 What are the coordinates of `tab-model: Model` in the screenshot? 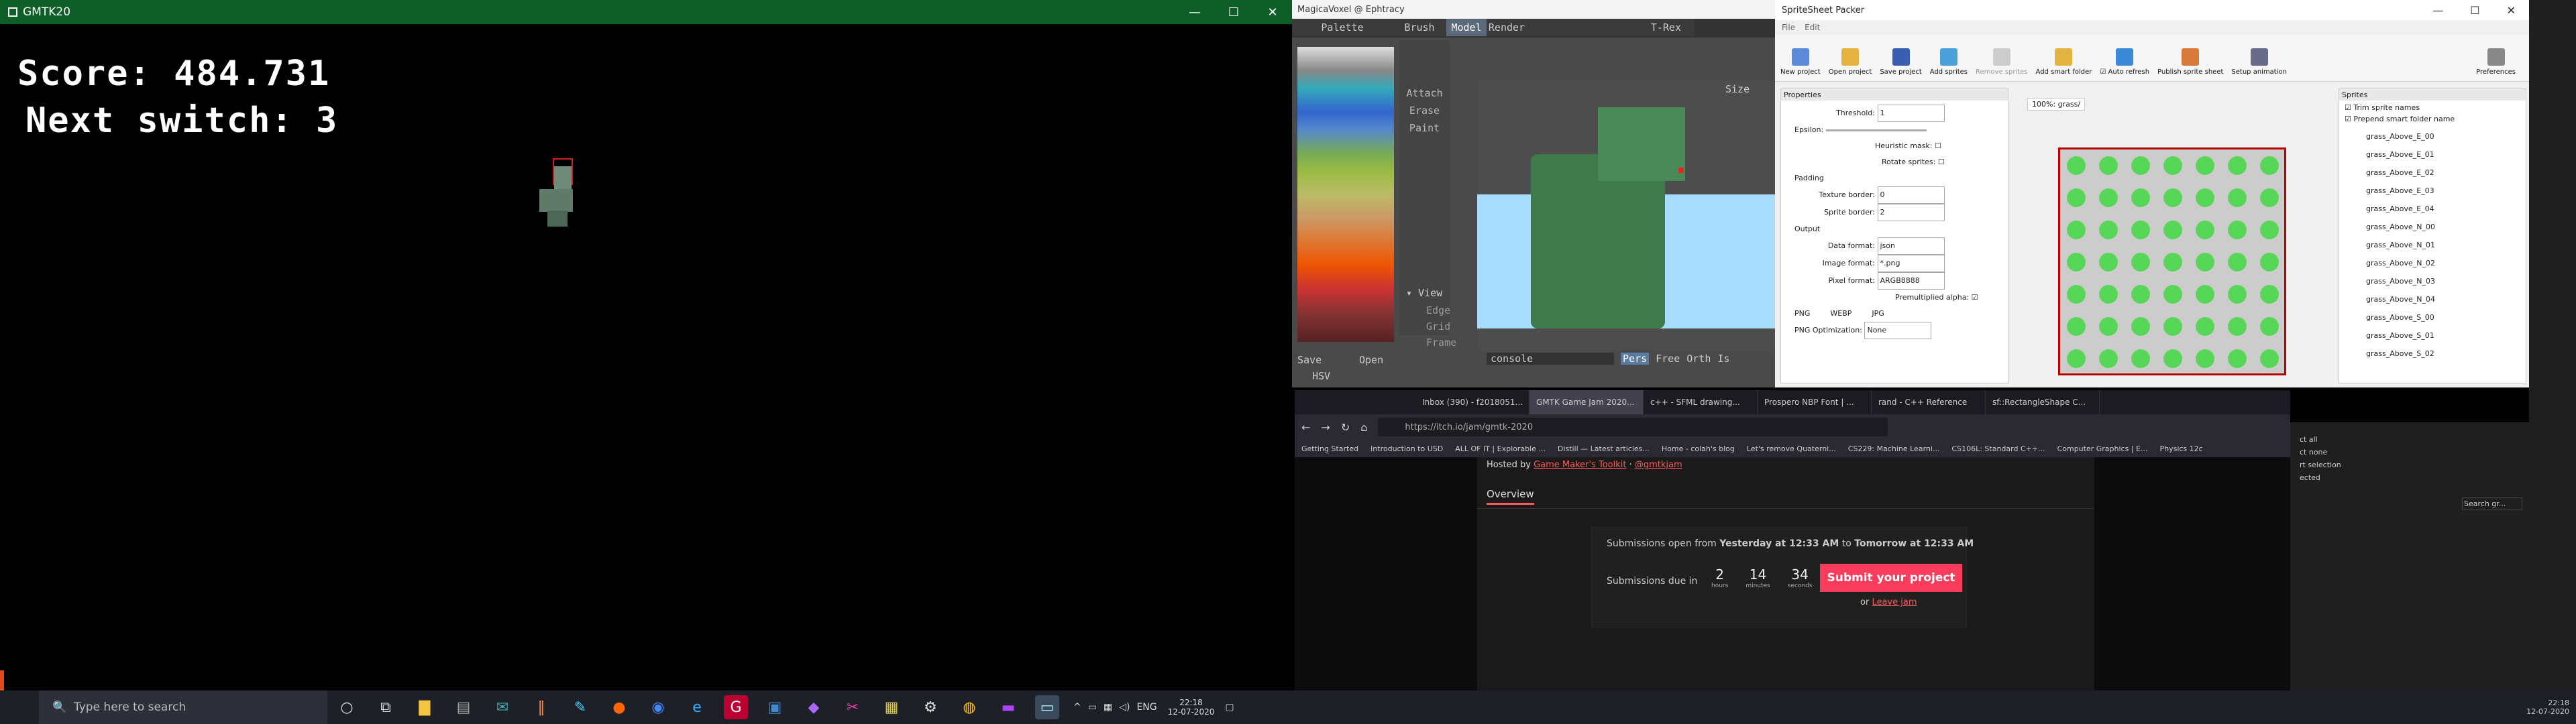 It's located at (1466, 27).